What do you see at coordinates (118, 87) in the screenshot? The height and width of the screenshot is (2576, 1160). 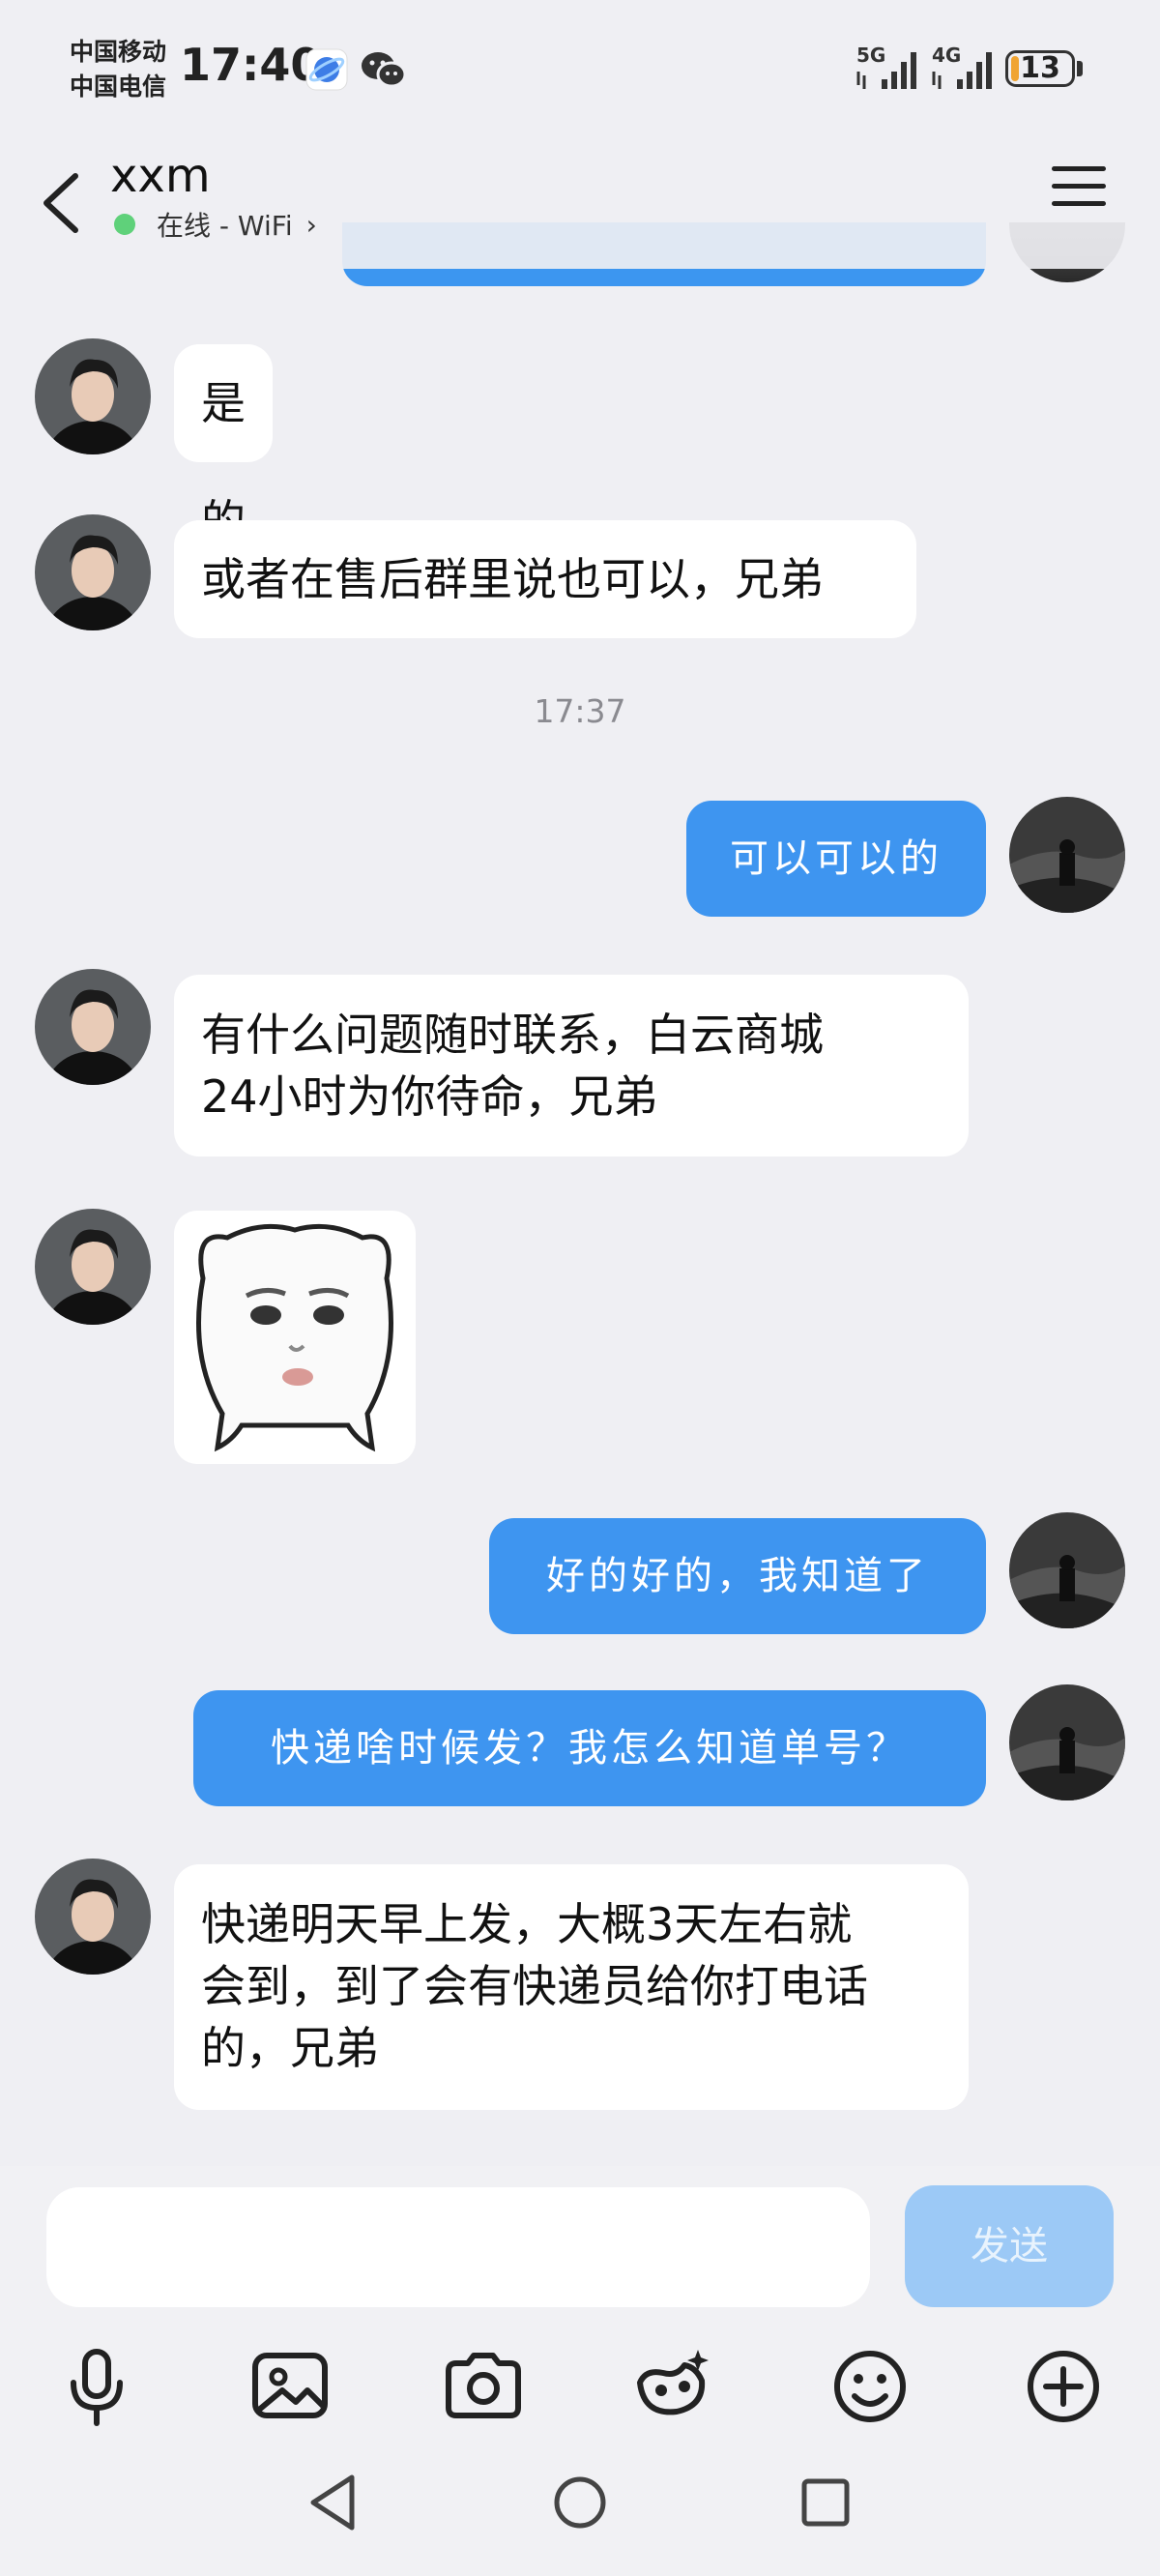 I see `carrier-2: 中国电信` at bounding box center [118, 87].